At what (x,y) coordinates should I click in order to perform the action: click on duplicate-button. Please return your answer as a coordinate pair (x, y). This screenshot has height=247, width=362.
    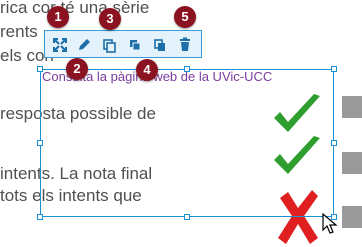
    Looking at the image, I should click on (135, 45).